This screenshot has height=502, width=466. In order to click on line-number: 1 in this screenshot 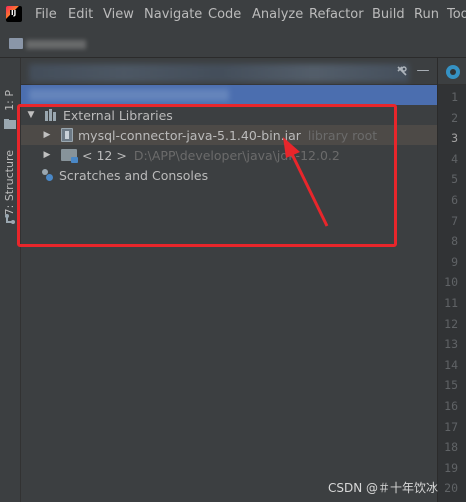, I will do `click(454, 97)`.